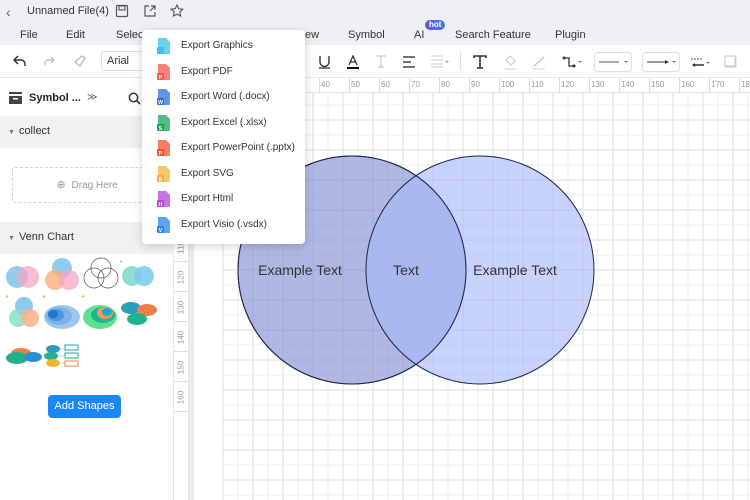  Describe the element at coordinates (658, 84) in the screenshot. I see `ruler-tick-label: 150` at that location.